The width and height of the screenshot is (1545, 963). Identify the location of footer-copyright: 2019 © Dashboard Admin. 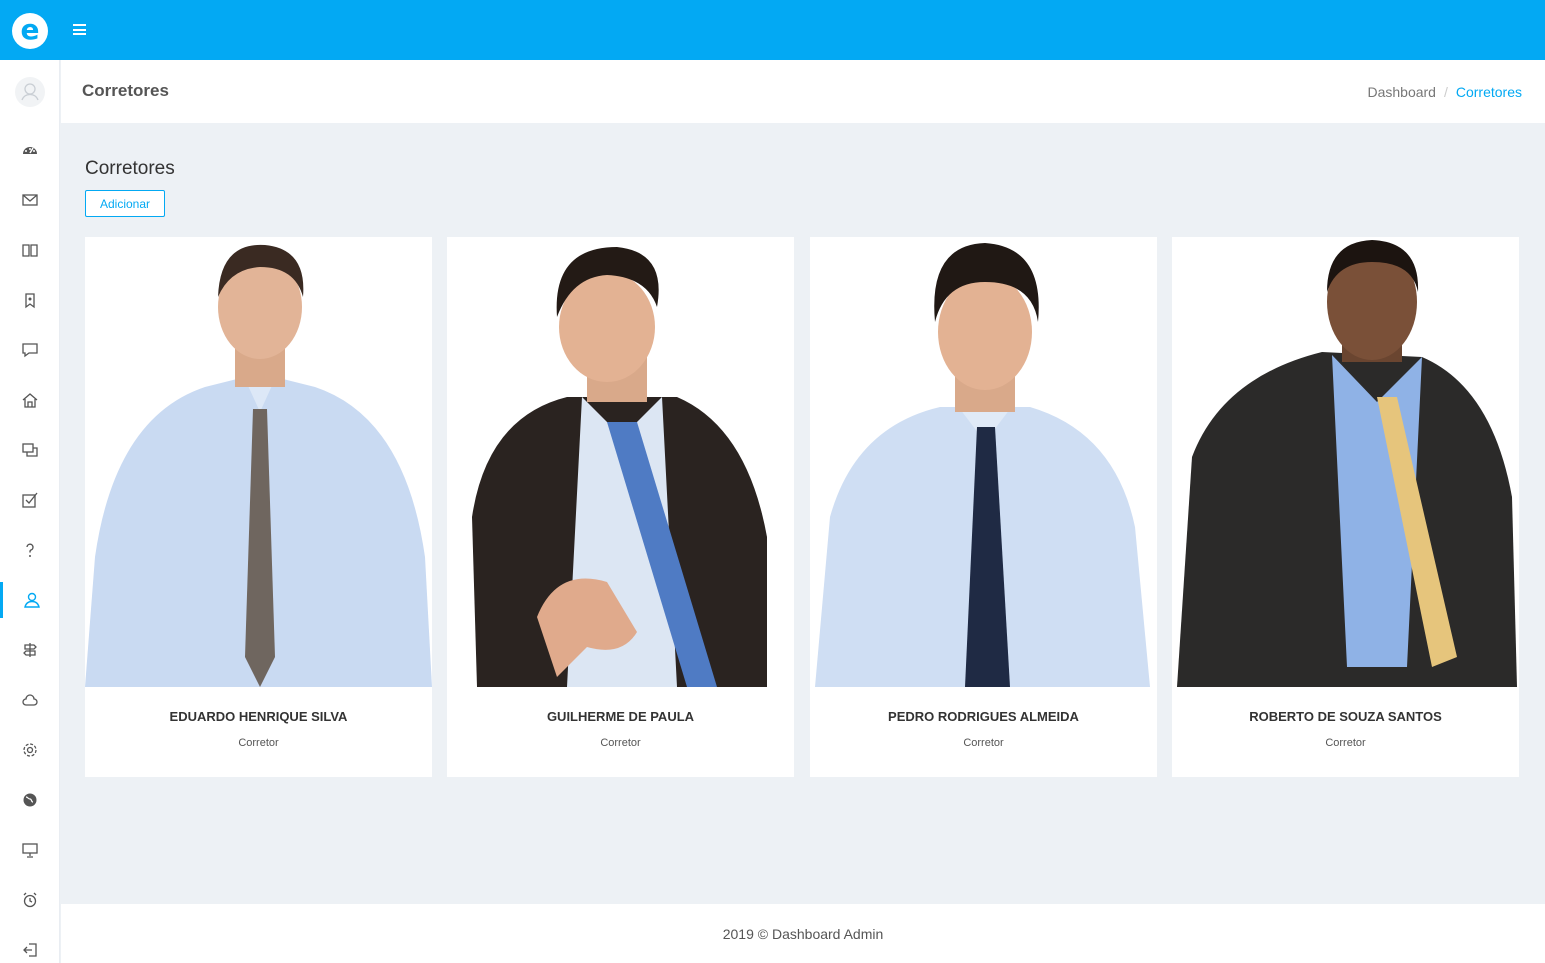
(803, 934).